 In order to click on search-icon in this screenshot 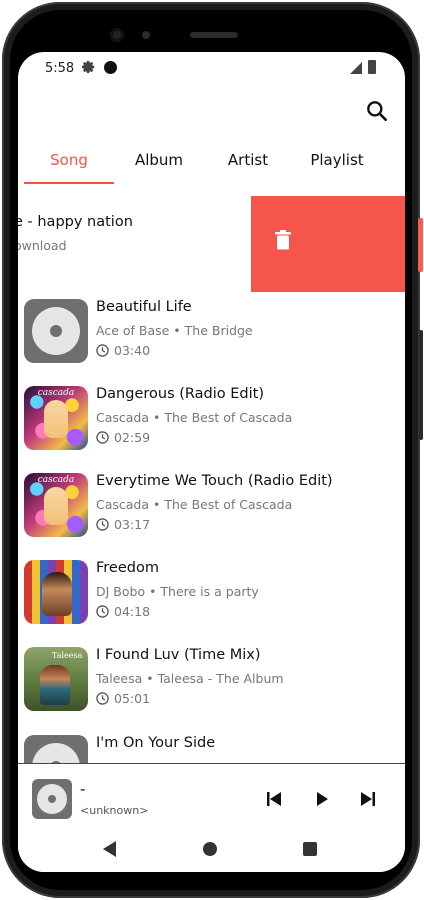, I will do `click(377, 111)`.